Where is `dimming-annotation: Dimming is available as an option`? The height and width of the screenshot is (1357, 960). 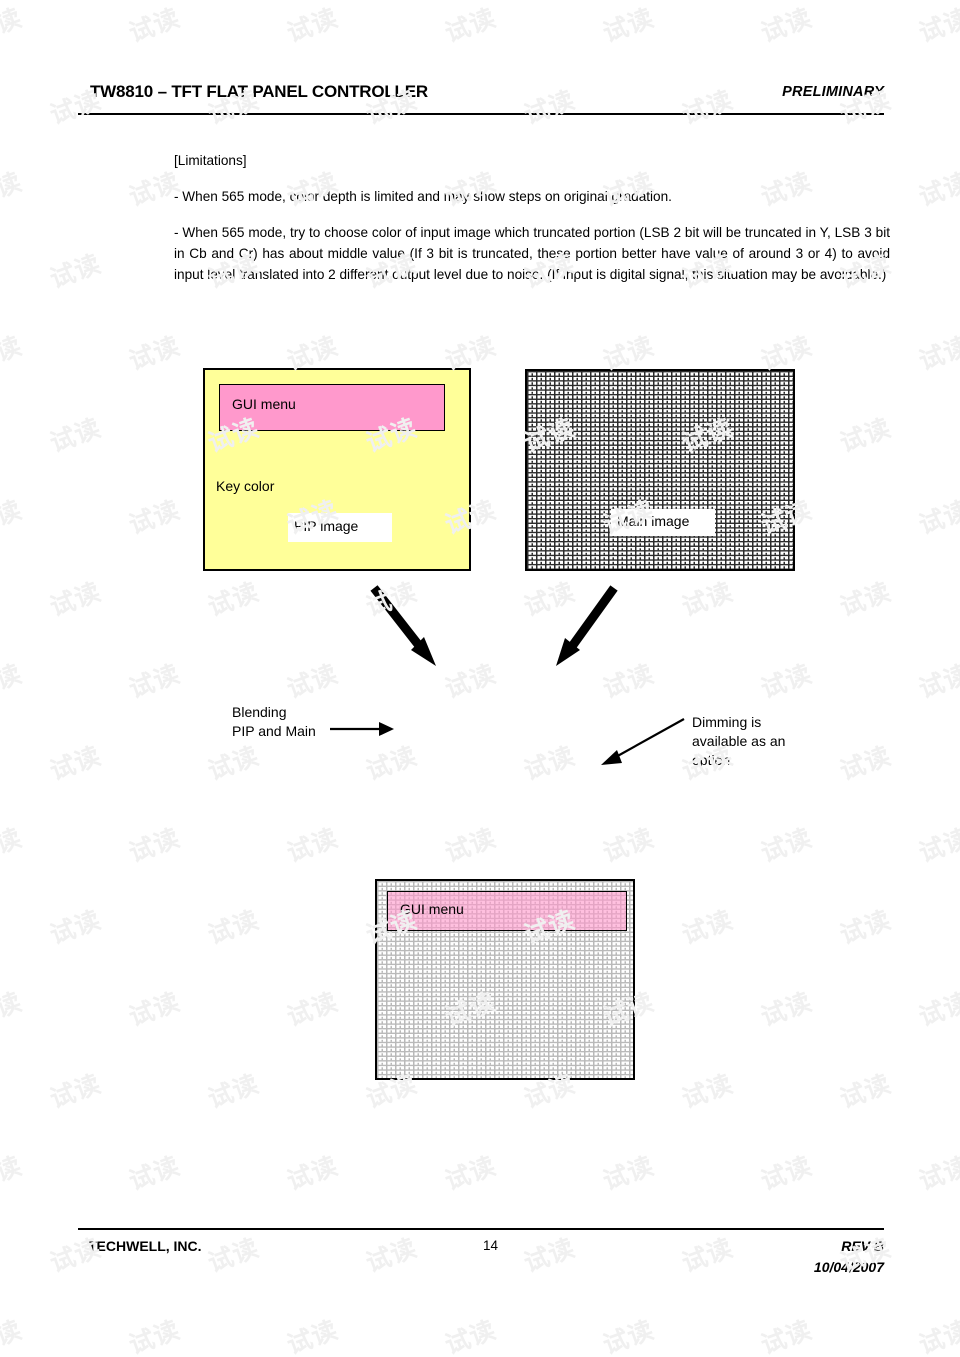 dimming-annotation: Dimming is available as an option is located at coordinates (752, 741).